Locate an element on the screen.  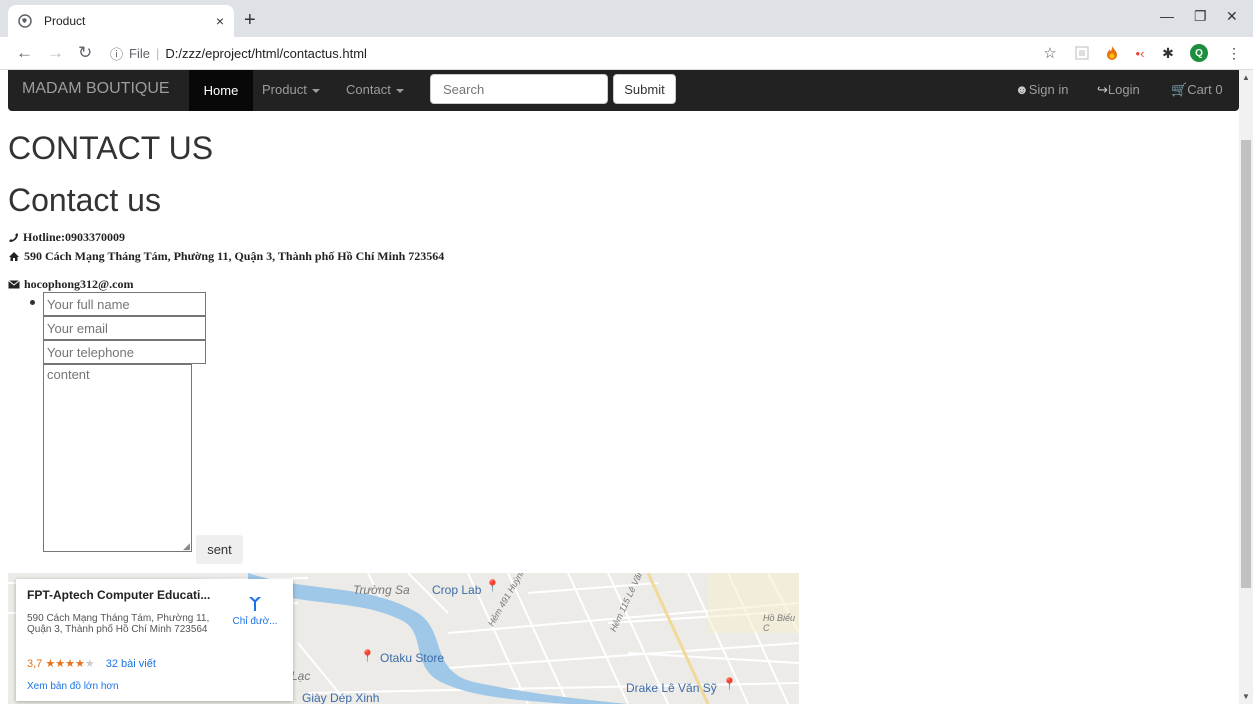
page-scrollbar: ▲ ▼ is located at coordinates (1246, 387).